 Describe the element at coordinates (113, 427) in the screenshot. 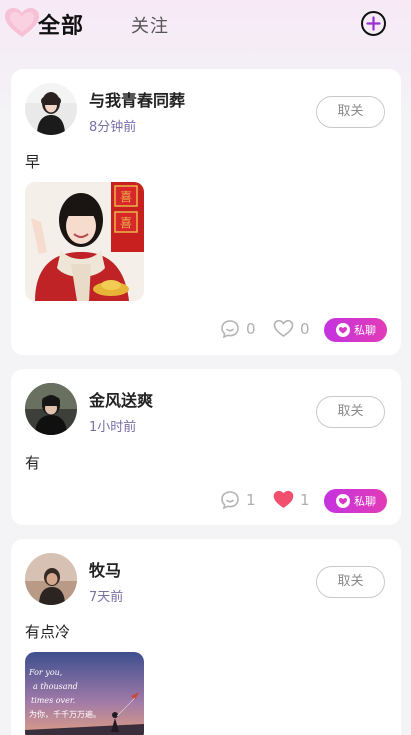

I see `post-time: 1小时前` at that location.